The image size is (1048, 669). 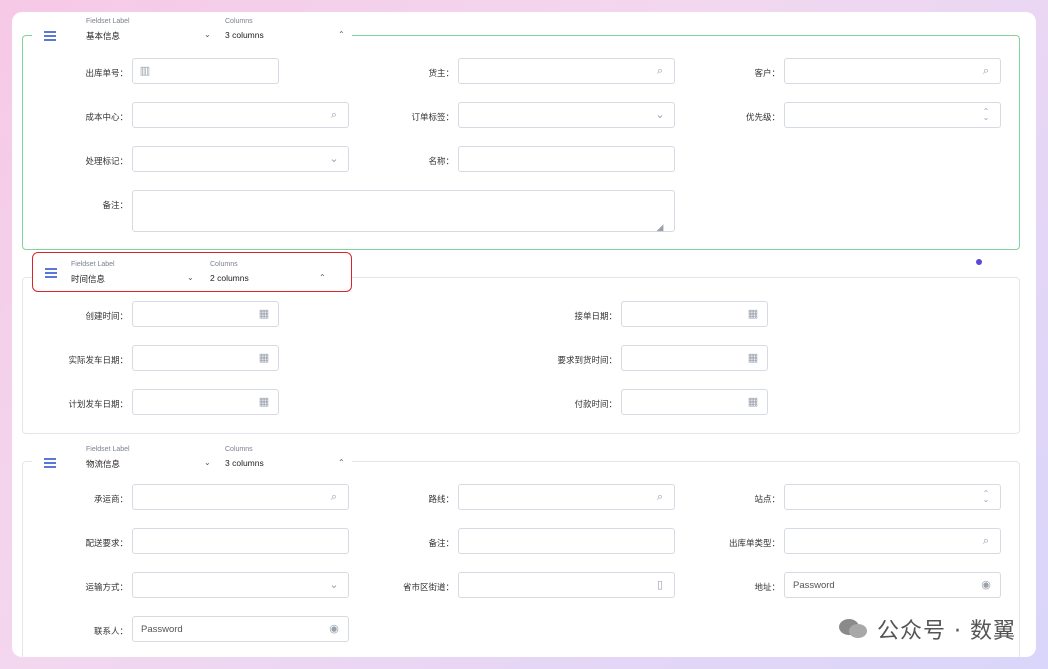 What do you see at coordinates (892, 497) in the screenshot?
I see `station-stepper: ⌃ ⌄` at bounding box center [892, 497].